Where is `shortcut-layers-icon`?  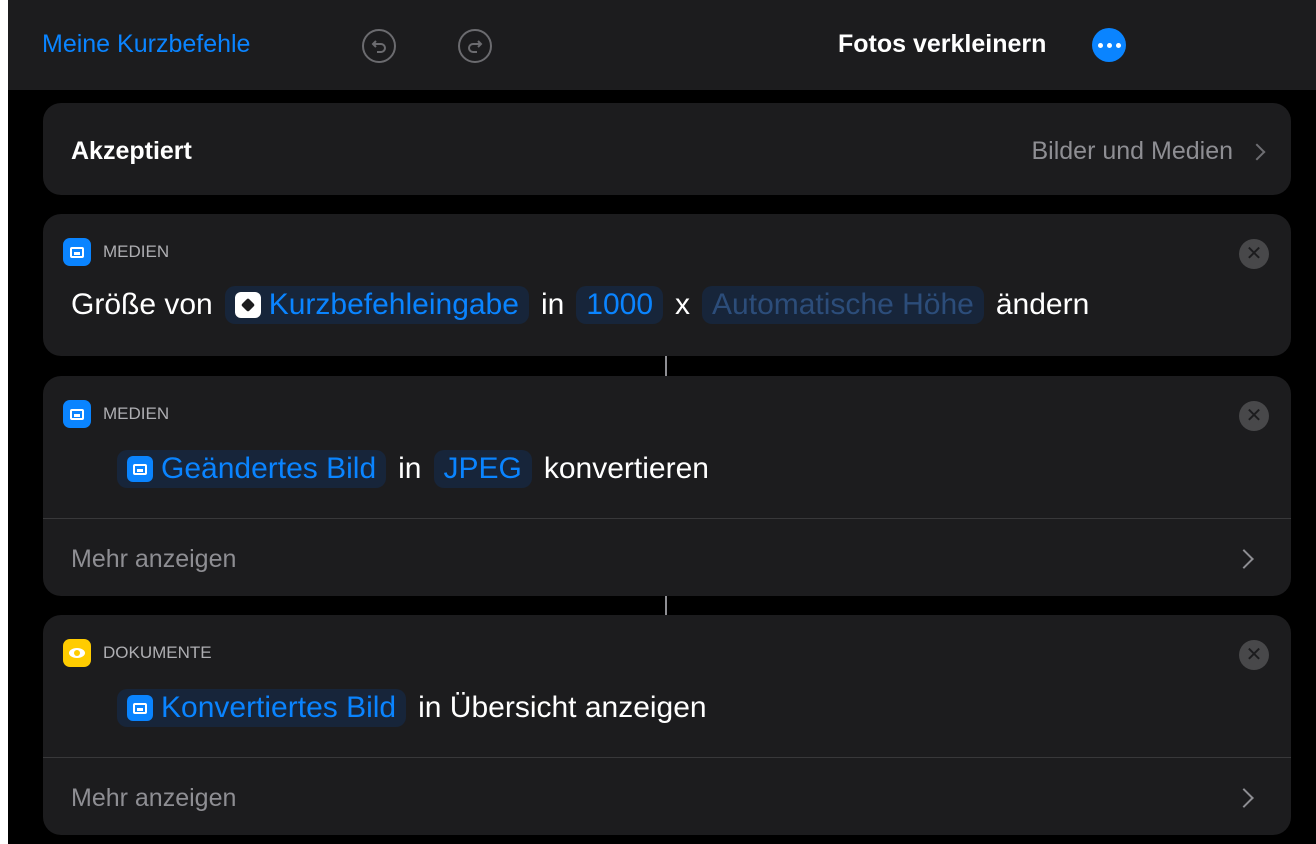 shortcut-layers-icon is located at coordinates (247, 305).